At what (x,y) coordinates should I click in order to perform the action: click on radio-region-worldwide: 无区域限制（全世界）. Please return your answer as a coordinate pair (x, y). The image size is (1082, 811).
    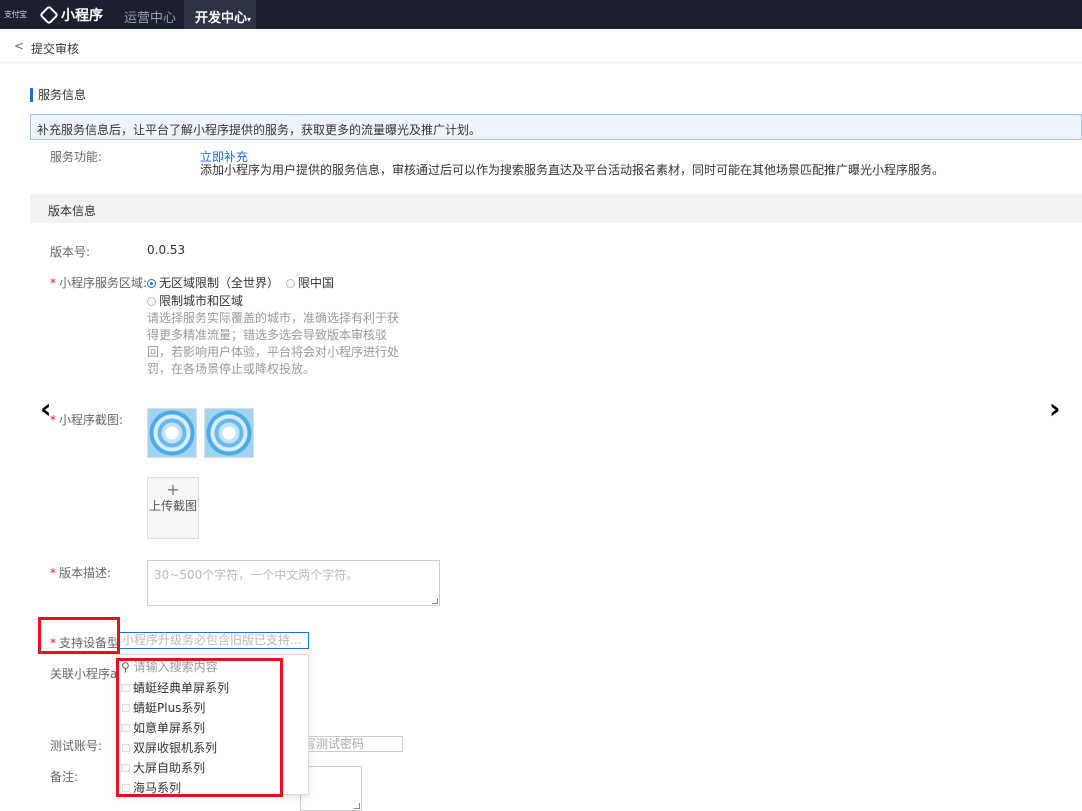
    Looking at the image, I should click on (213, 282).